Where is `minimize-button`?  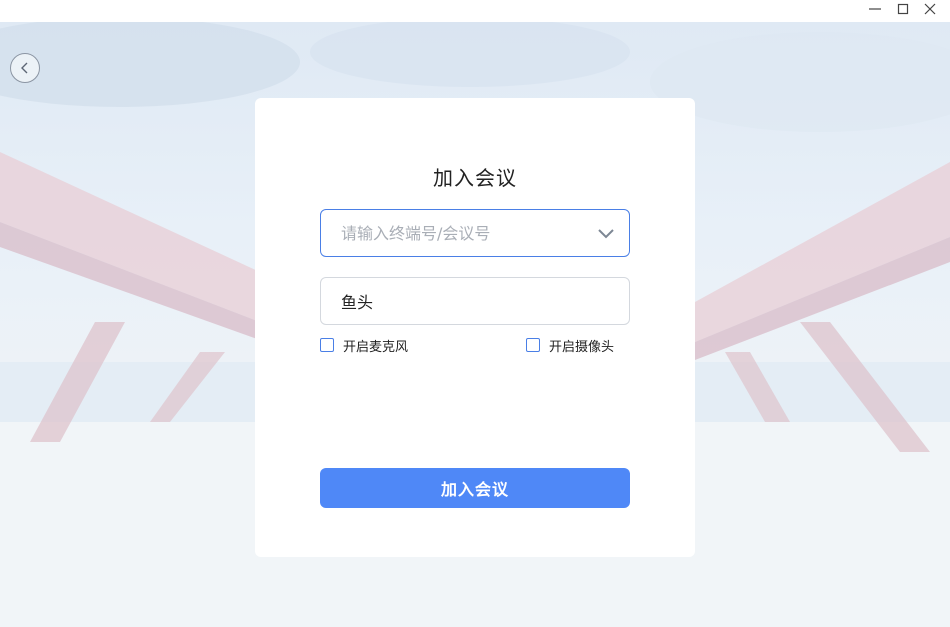
minimize-button is located at coordinates (875, 9).